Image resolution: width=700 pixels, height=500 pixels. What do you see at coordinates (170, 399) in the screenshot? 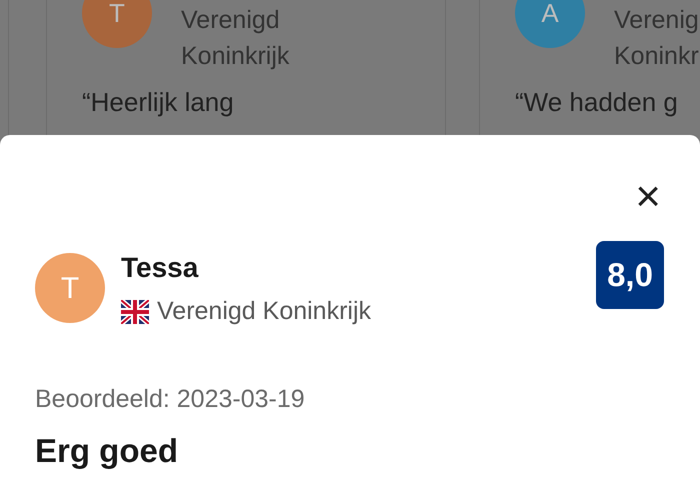
I see `review-date: Beoordeeld: 2023-03-19` at bounding box center [170, 399].